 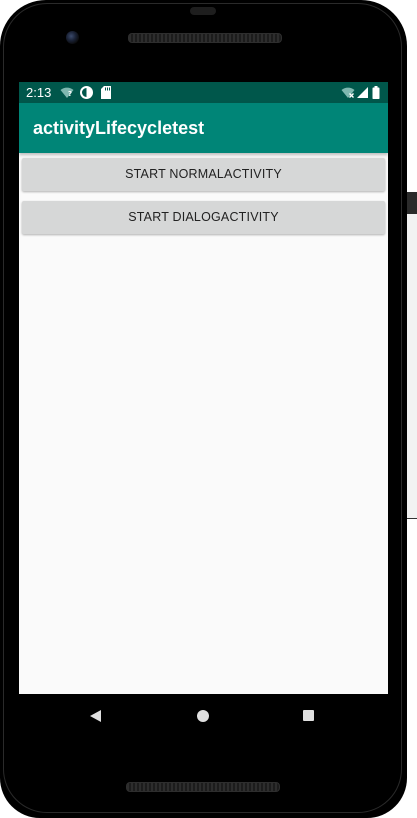 I want to click on signal-icon, so click(x=362, y=92).